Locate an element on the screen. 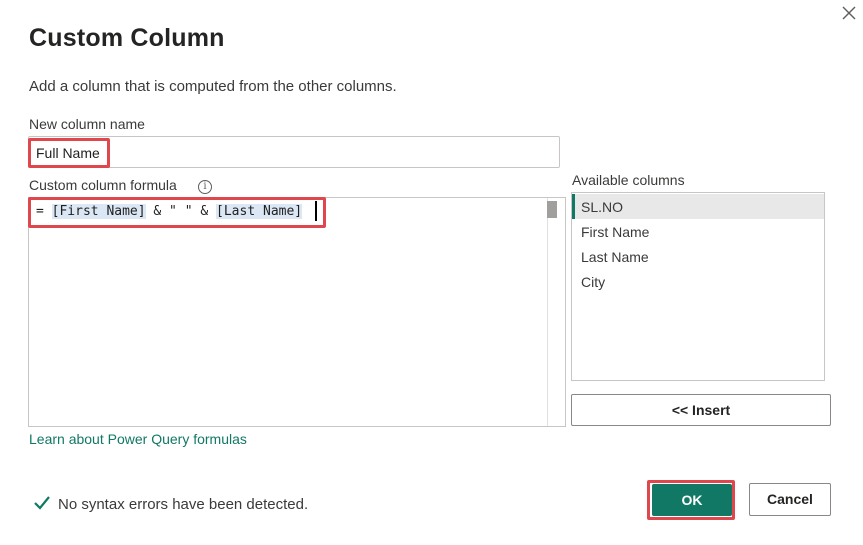 The width and height of the screenshot is (863, 545). close-icon is located at coordinates (849, 13).